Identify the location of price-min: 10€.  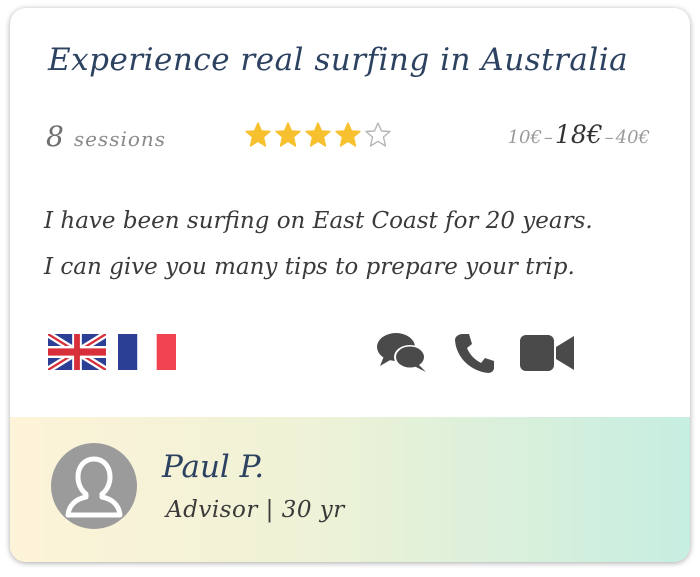
(524, 137).